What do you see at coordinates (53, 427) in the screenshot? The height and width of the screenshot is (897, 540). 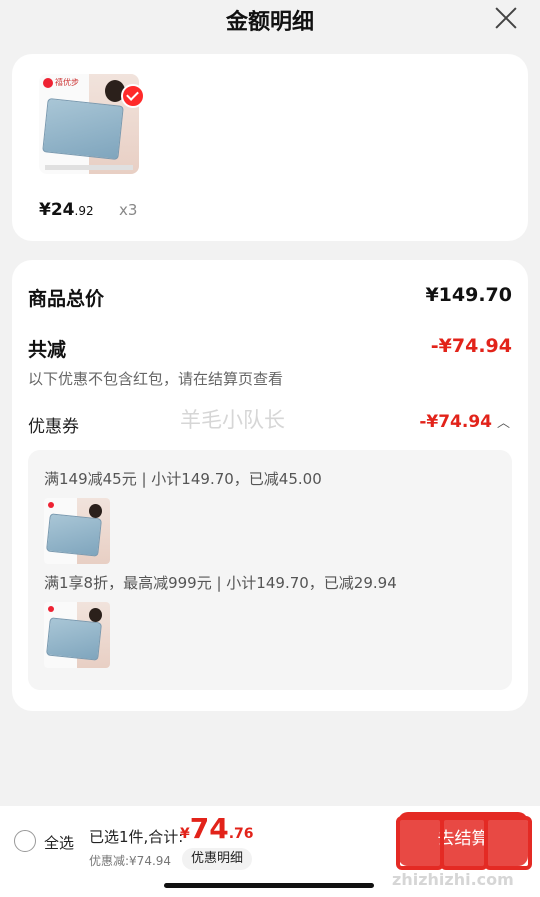 I see `coupon-label: 优惠券` at bounding box center [53, 427].